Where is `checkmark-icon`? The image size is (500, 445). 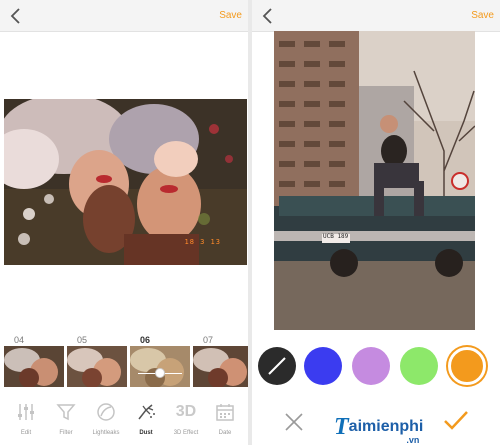
checkmark-icon is located at coordinates (456, 420).